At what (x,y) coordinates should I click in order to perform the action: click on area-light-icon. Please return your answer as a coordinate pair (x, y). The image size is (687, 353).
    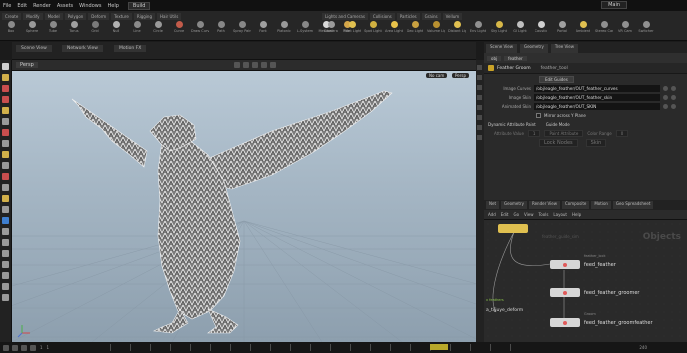
    Looking at the image, I should click on (394, 24).